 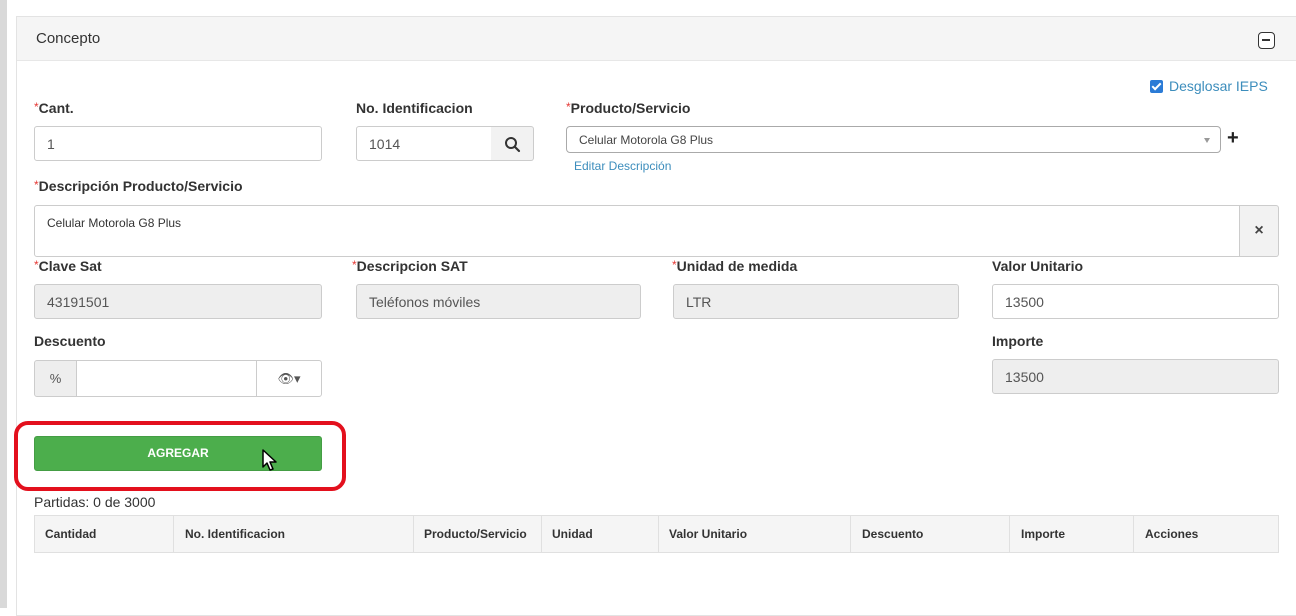 I want to click on no-identificacion-input: 1014, so click(x=424, y=143).